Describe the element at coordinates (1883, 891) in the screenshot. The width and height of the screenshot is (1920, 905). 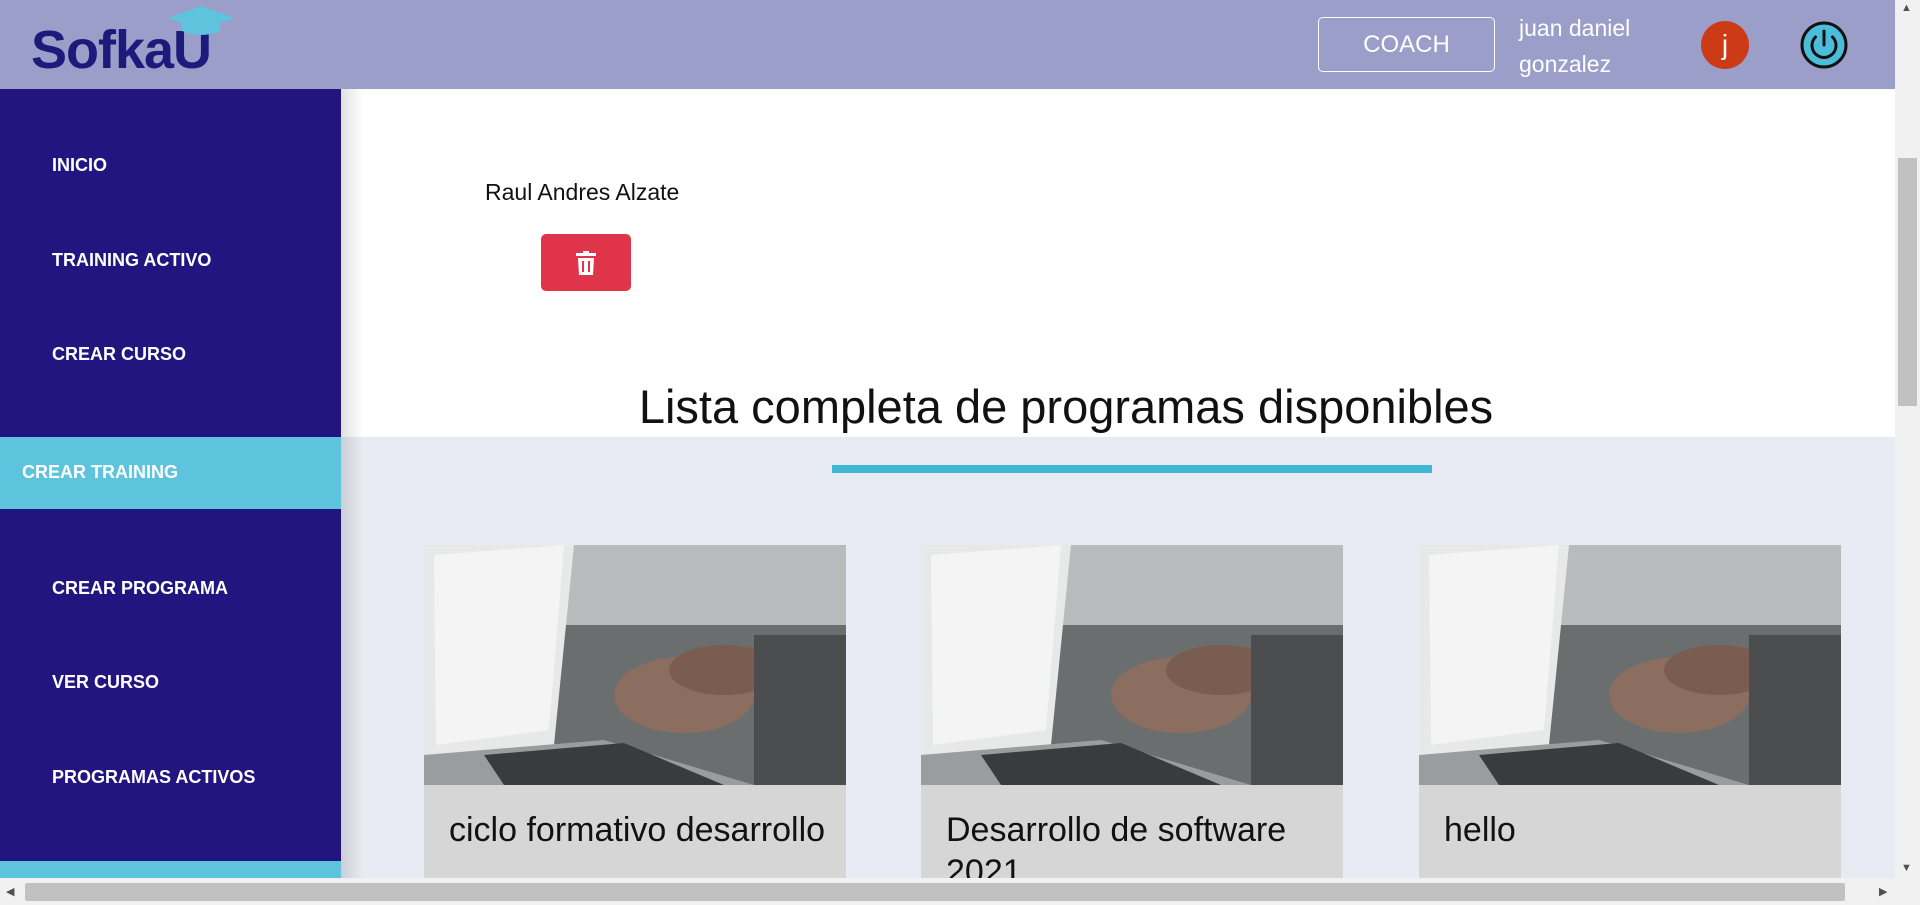
I see `scroll-right-icon: ▶` at that location.